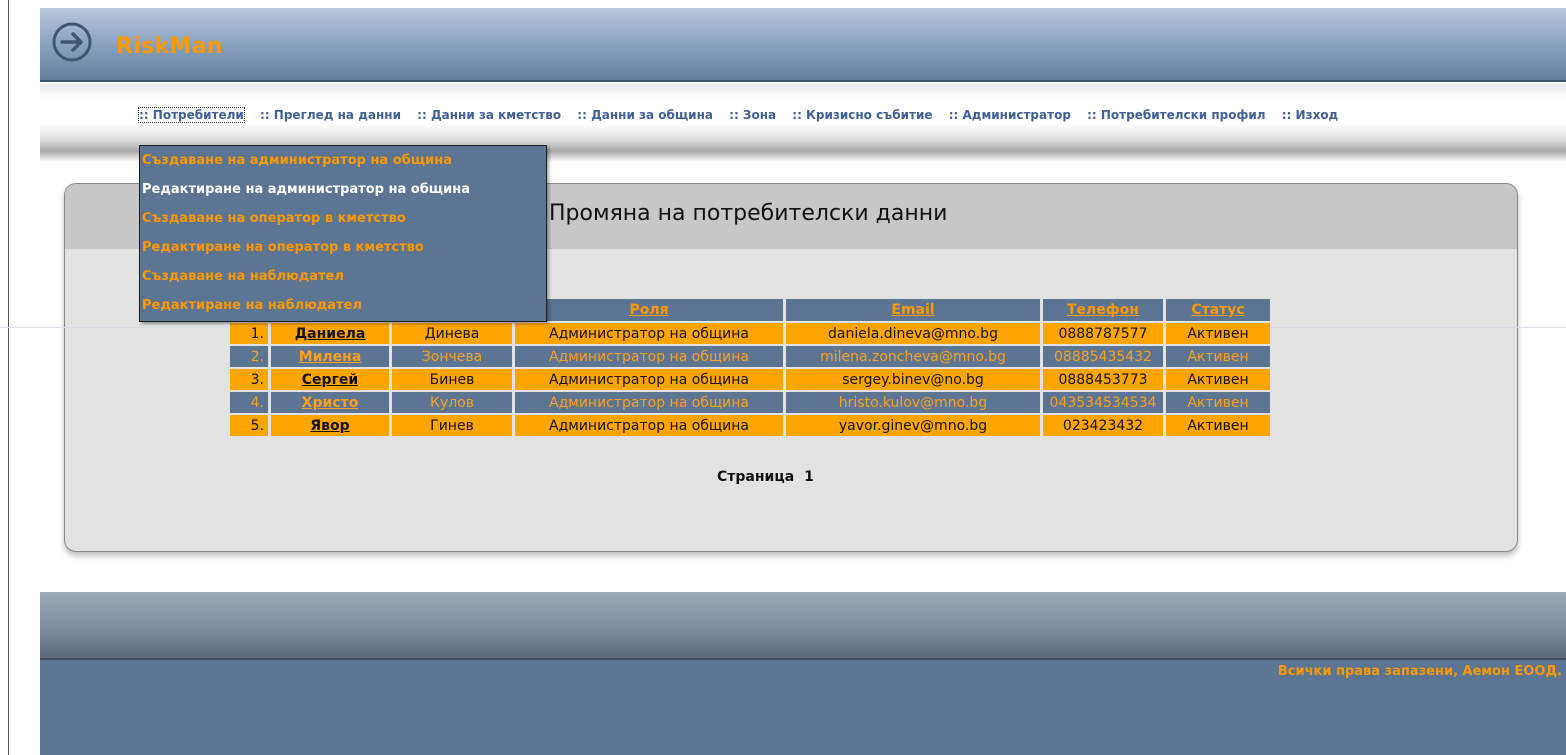 This screenshot has width=1566, height=755. Describe the element at coordinates (913, 356) in the screenshot. I see `email-cell: milena.zoncheva@mno.bg` at that location.